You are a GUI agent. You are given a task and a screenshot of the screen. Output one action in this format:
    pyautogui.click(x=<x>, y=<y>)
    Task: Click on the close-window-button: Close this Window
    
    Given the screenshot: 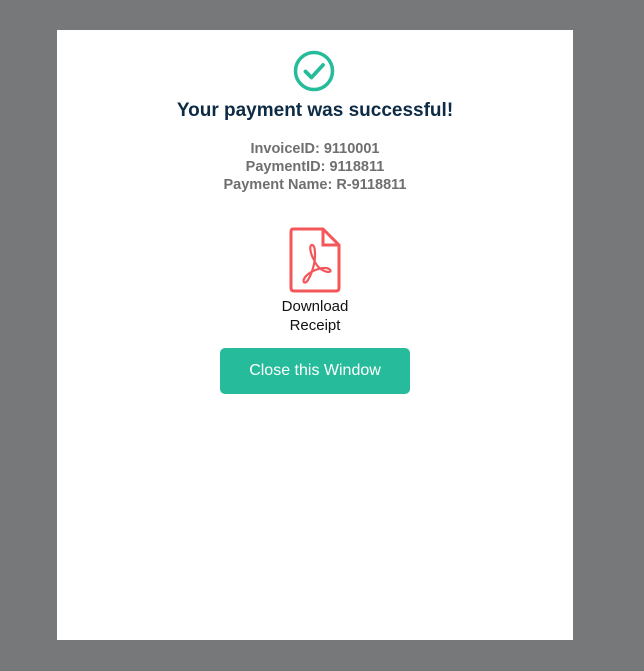 What is the action you would take?
    pyautogui.click(x=315, y=371)
    